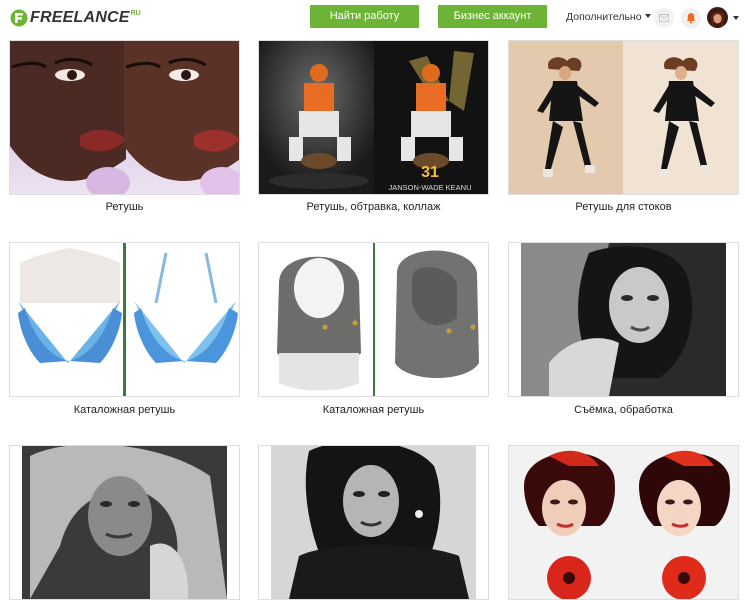 The height and width of the screenshot is (600, 745). Describe the element at coordinates (736, 18) in the screenshot. I see `avatar-menu-chevron-icon` at that location.